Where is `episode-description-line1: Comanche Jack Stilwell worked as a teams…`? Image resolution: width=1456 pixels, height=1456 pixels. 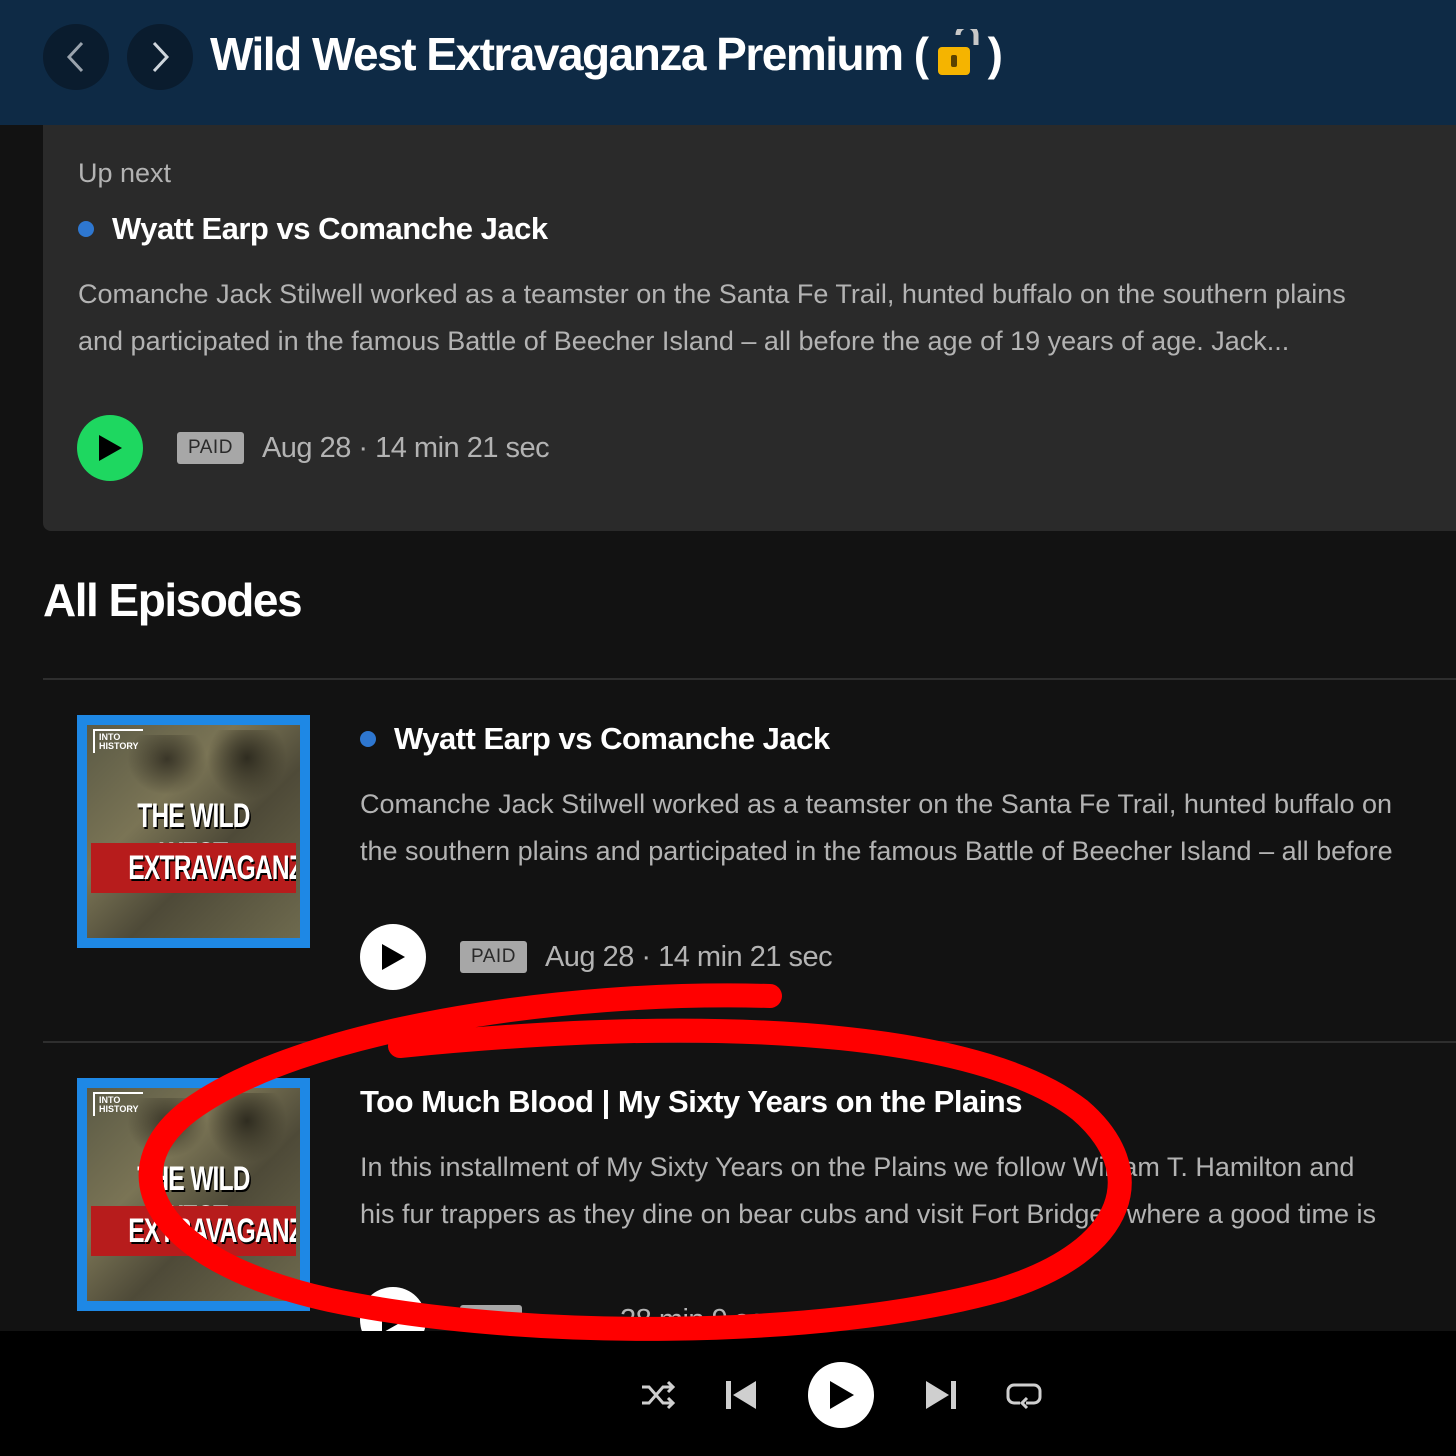 episode-description-line1: Comanche Jack Stilwell worked as a teams… is located at coordinates (876, 804).